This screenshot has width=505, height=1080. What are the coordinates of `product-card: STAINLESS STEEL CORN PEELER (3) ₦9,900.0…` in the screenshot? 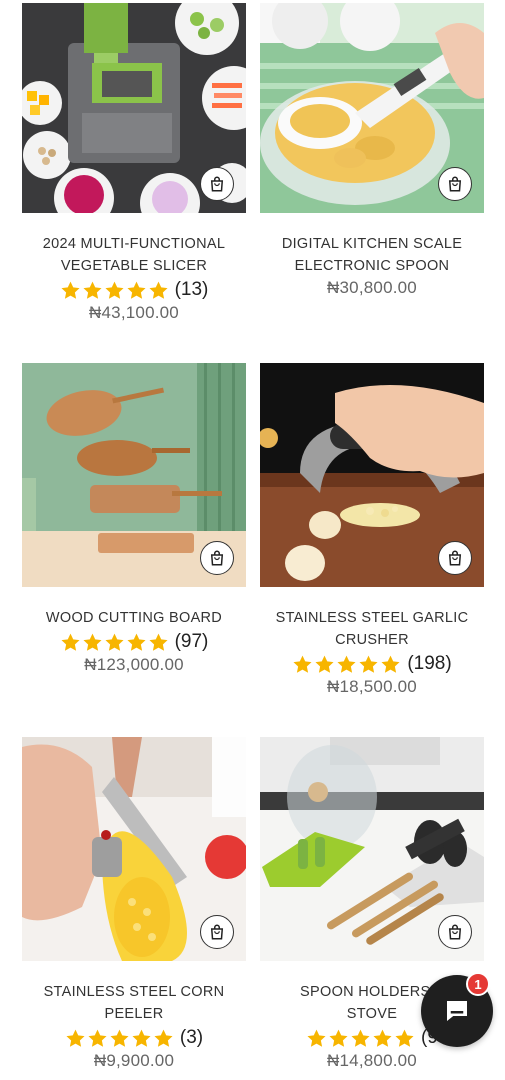 It's located at (134, 904).